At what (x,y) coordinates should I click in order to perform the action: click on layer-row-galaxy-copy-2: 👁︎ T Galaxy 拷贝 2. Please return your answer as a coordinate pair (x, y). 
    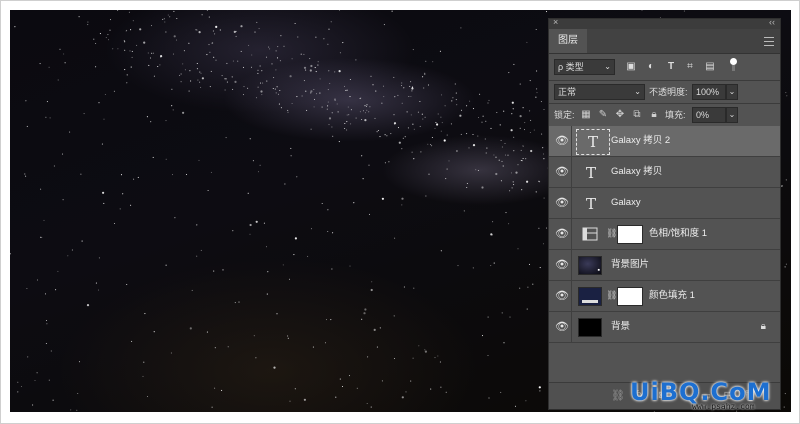
    Looking at the image, I should click on (664, 141).